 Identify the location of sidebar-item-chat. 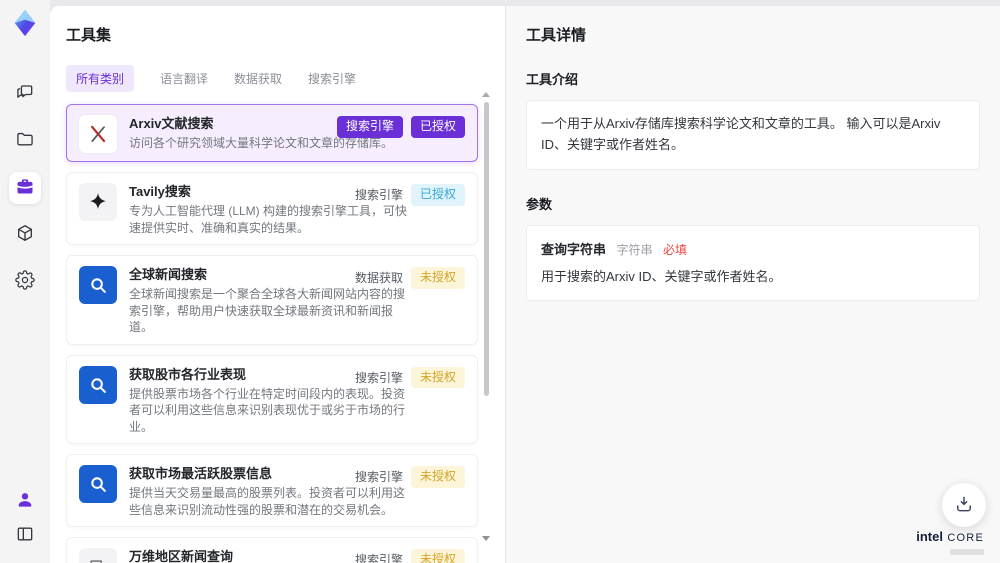
(25, 94).